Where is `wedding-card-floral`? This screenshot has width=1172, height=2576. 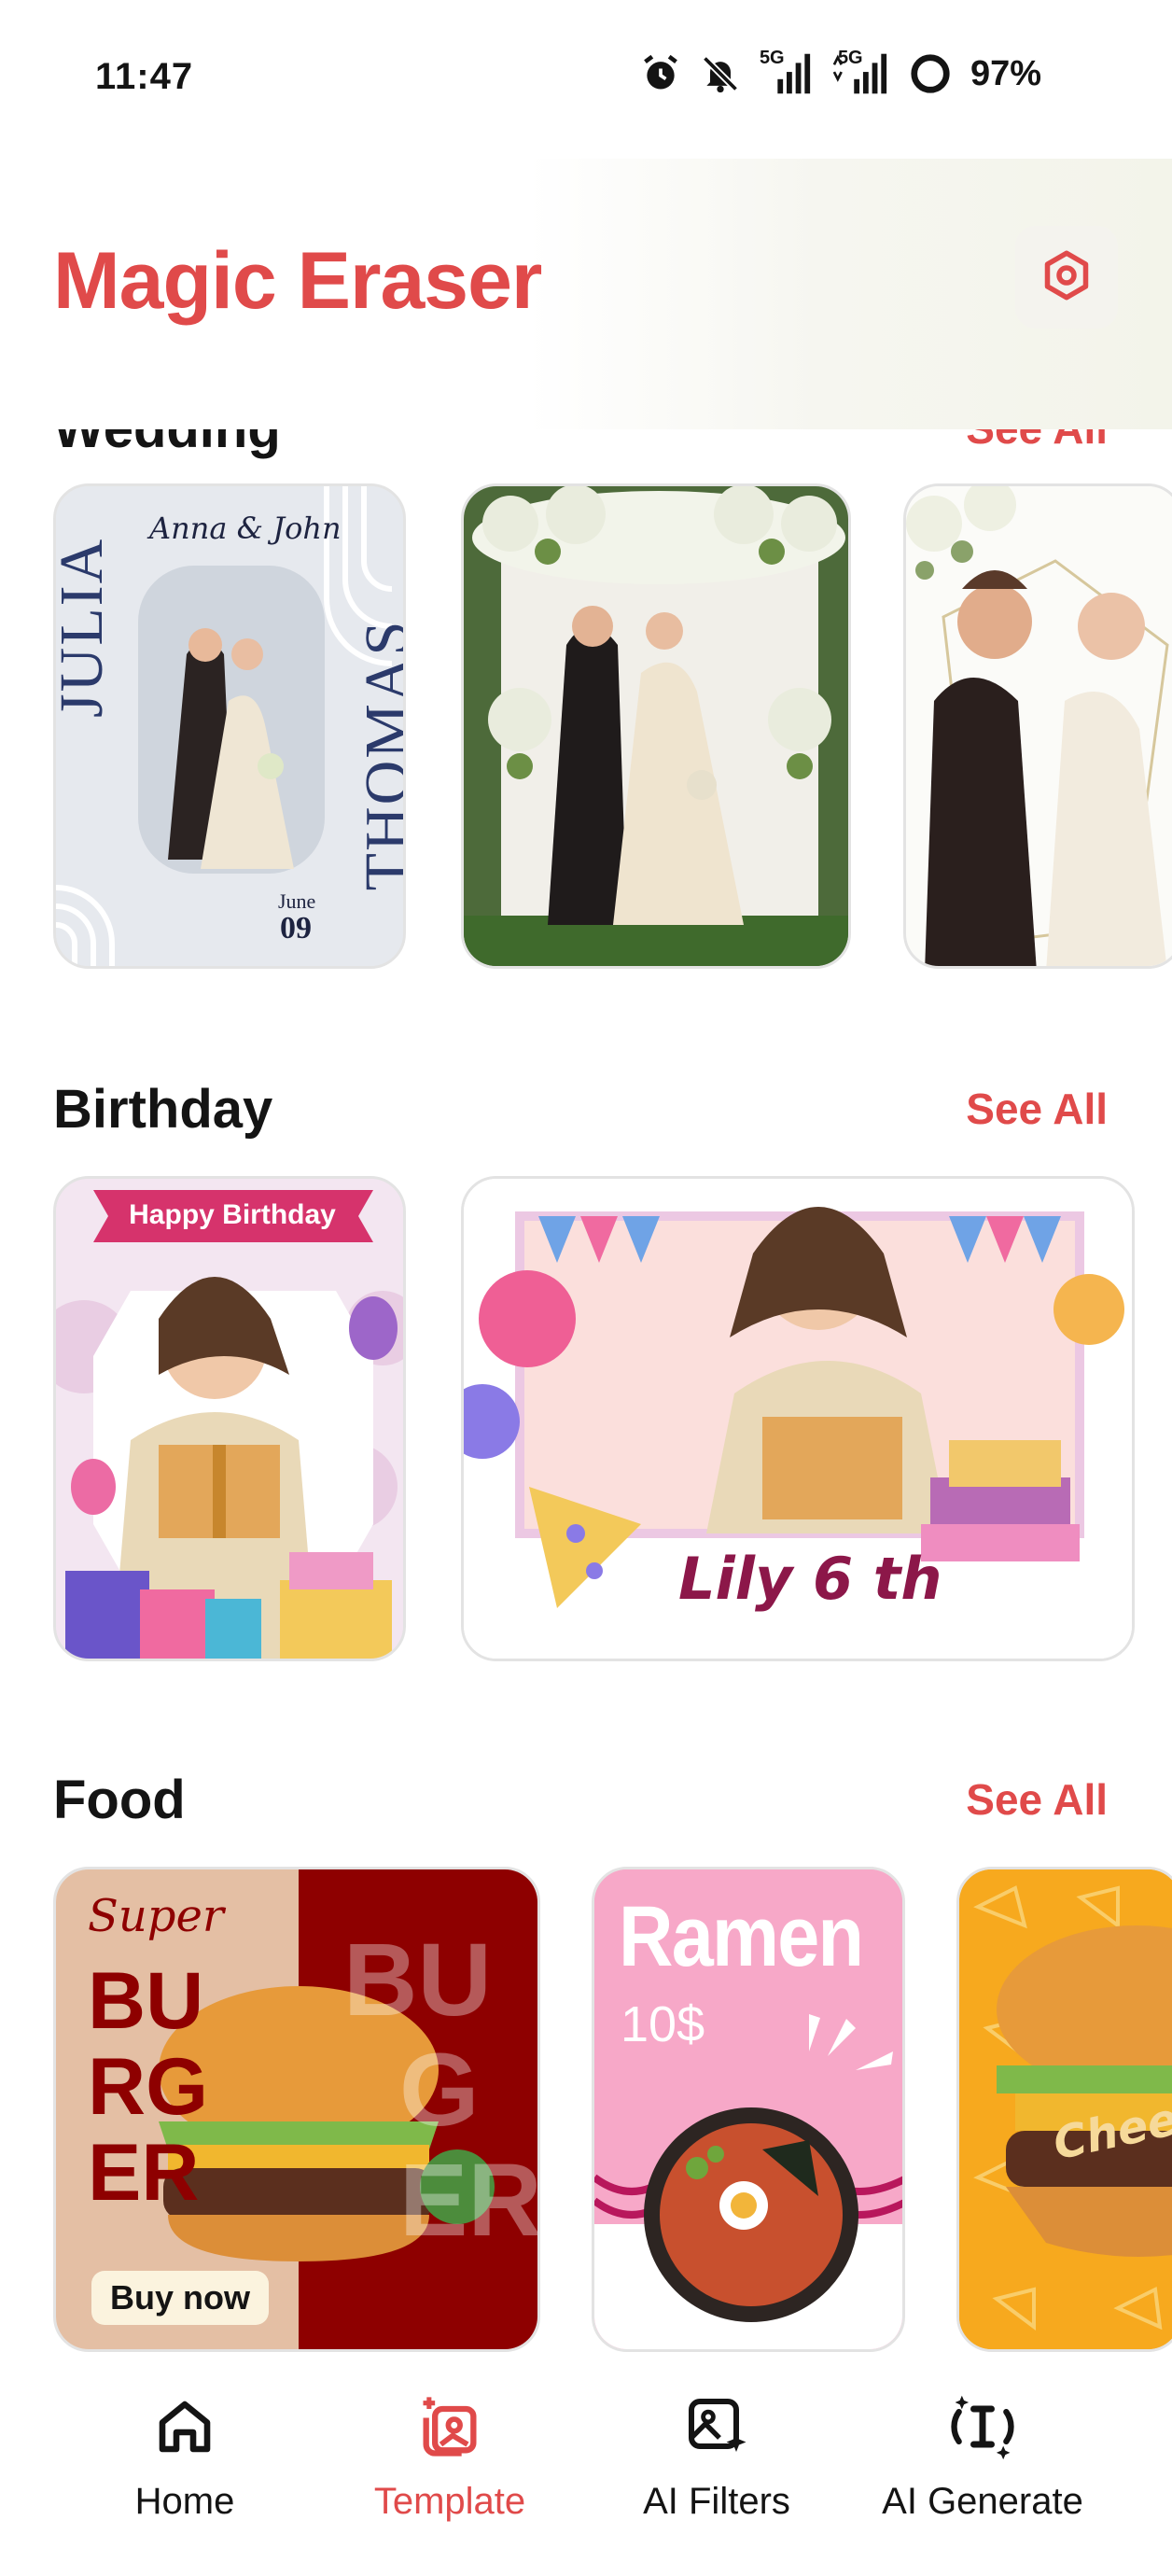
wedding-card-floral is located at coordinates (1037, 726).